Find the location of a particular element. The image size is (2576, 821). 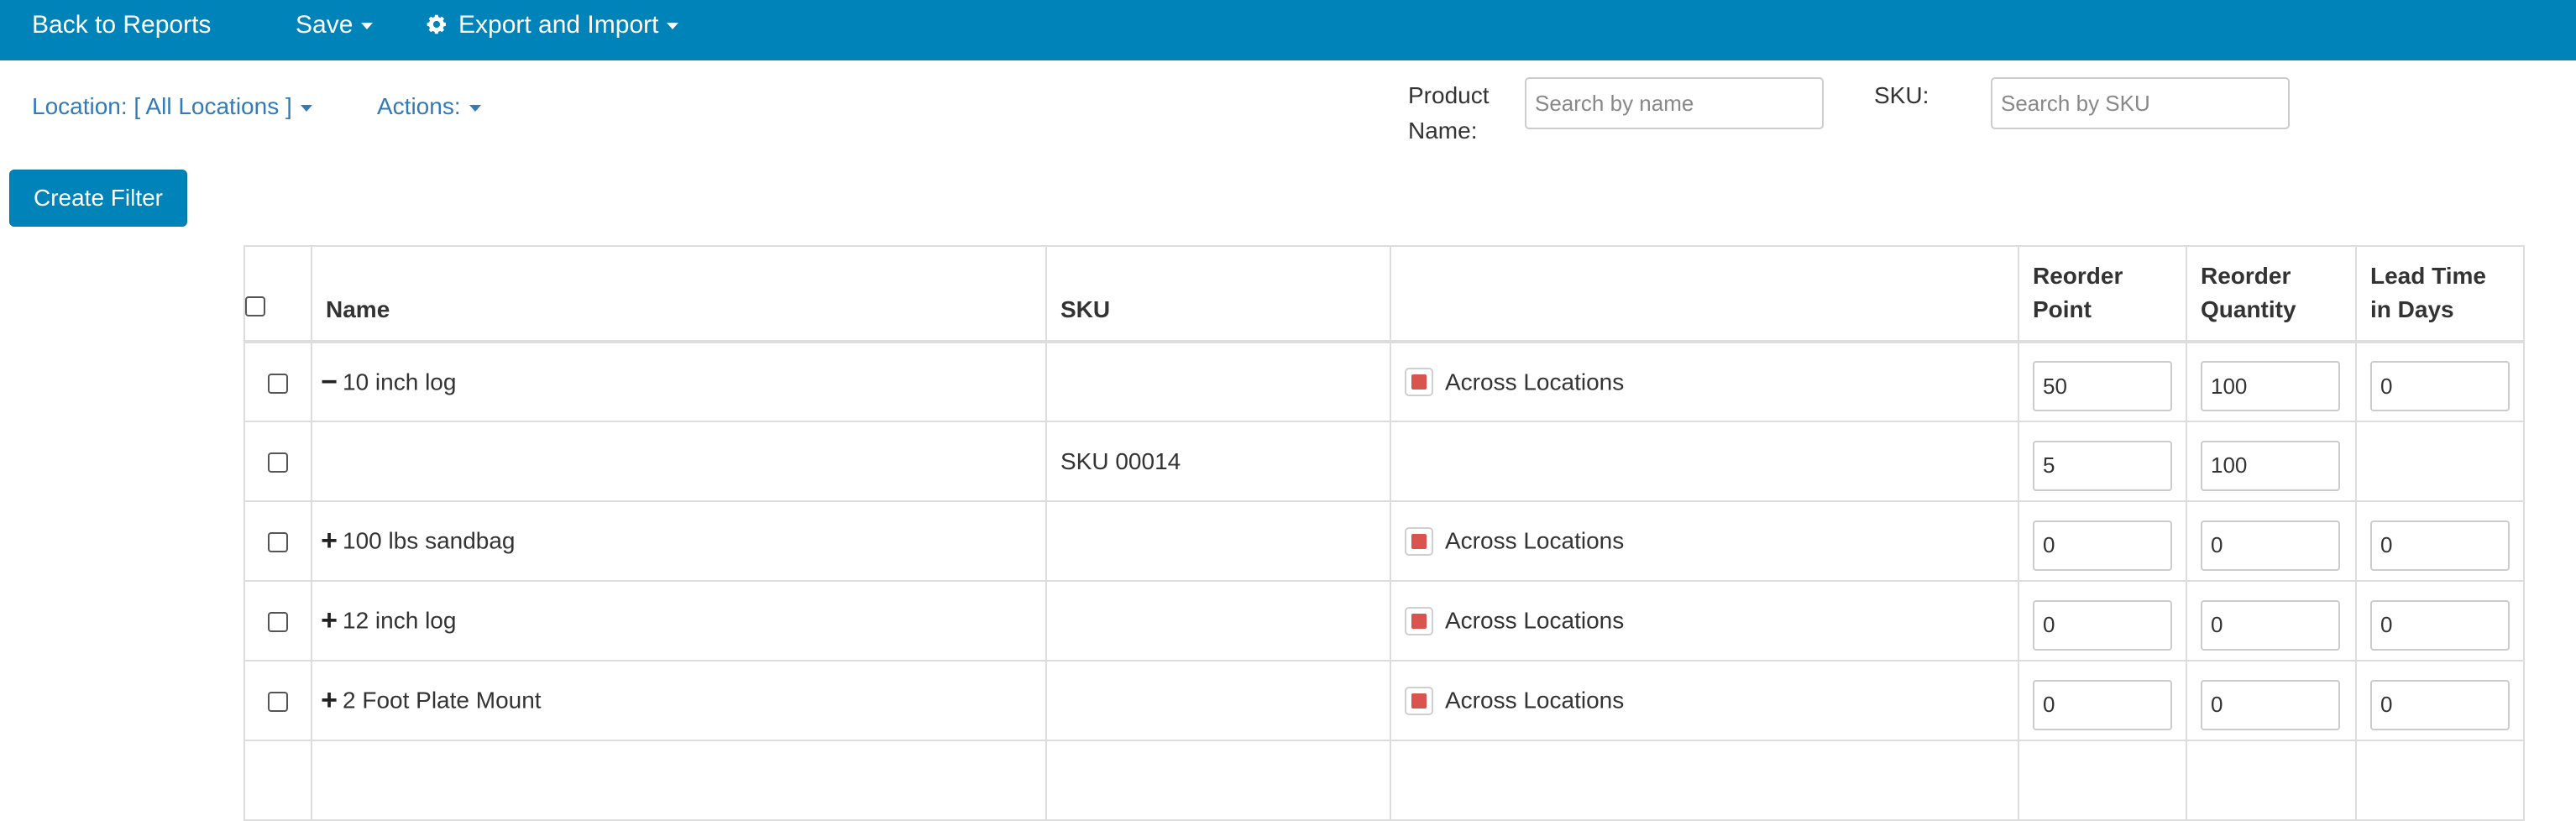

product-name-label: Product Name: is located at coordinates (1449, 113).